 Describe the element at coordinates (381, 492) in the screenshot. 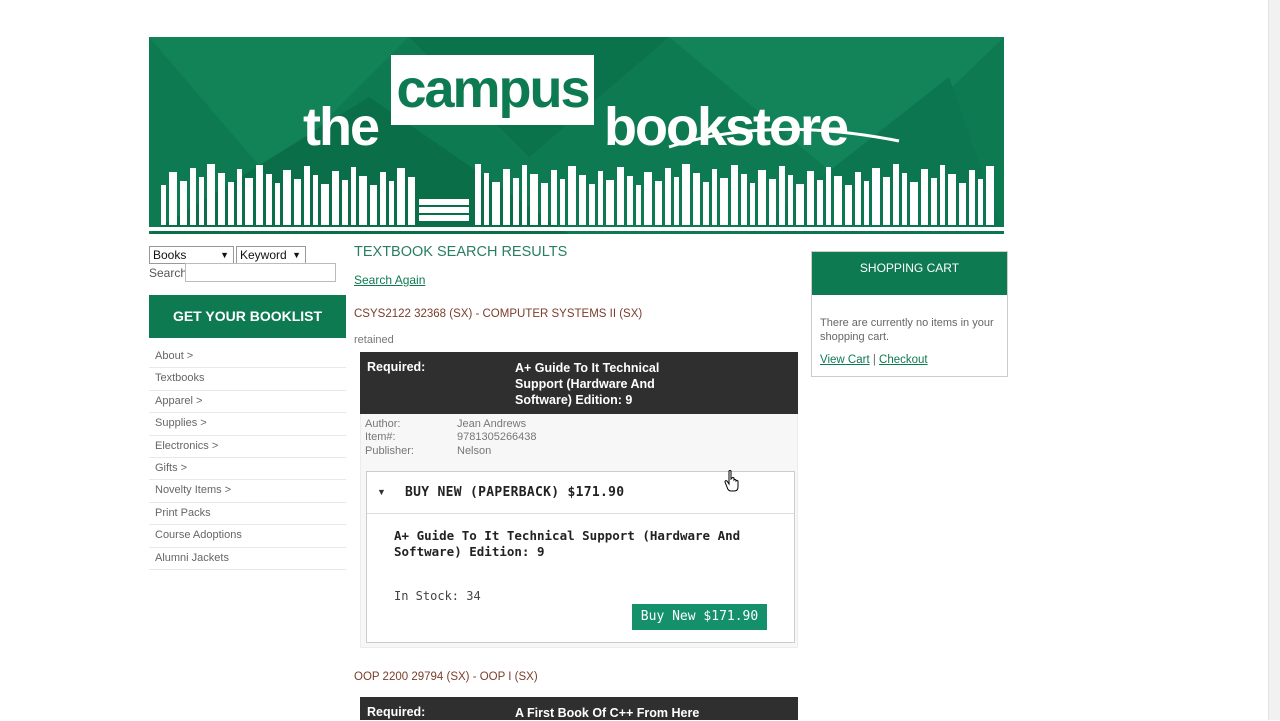

I see `caret-down-icon: ▼` at that location.